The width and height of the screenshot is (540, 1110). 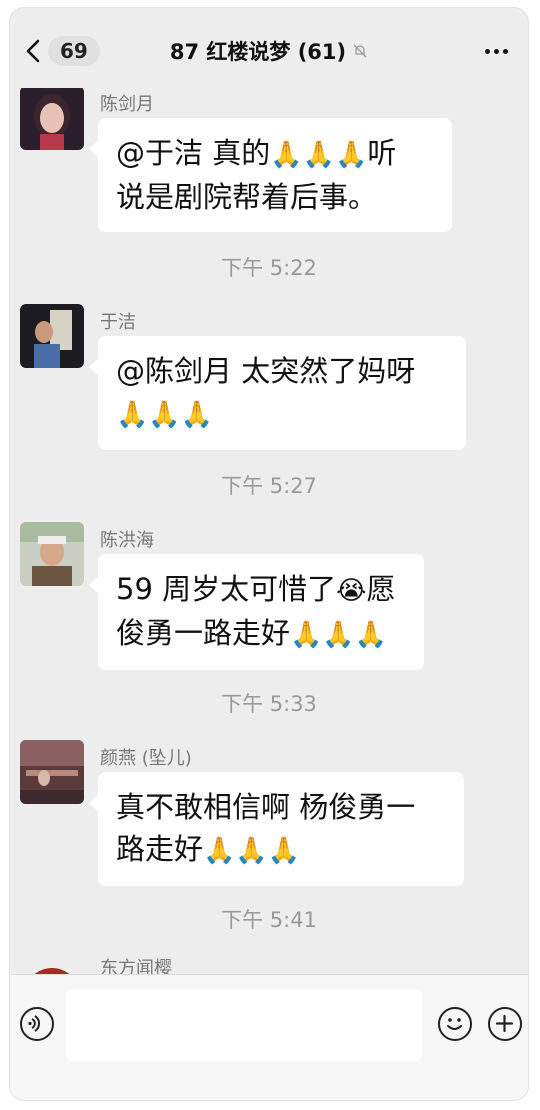 I want to click on message-line: 路走好🙏🙏🙏, so click(x=281, y=850).